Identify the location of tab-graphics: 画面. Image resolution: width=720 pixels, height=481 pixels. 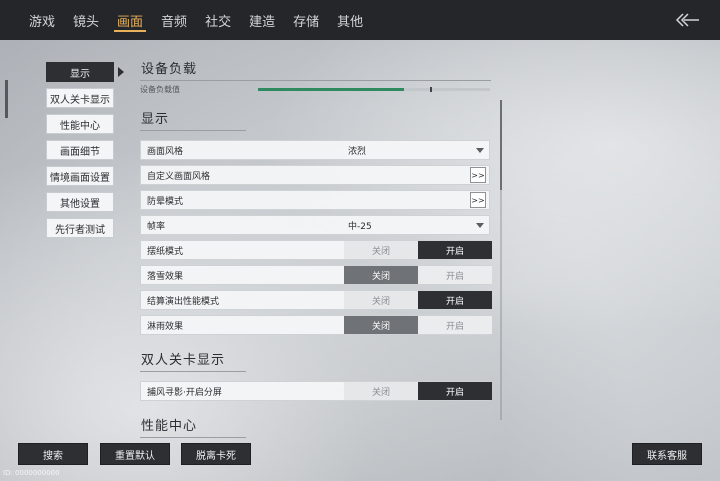
(130, 20).